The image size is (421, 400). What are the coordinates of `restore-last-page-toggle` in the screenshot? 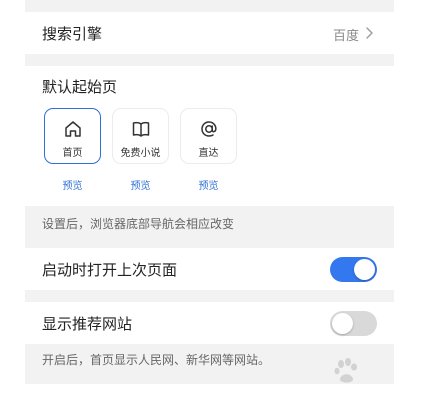 It's located at (353, 269).